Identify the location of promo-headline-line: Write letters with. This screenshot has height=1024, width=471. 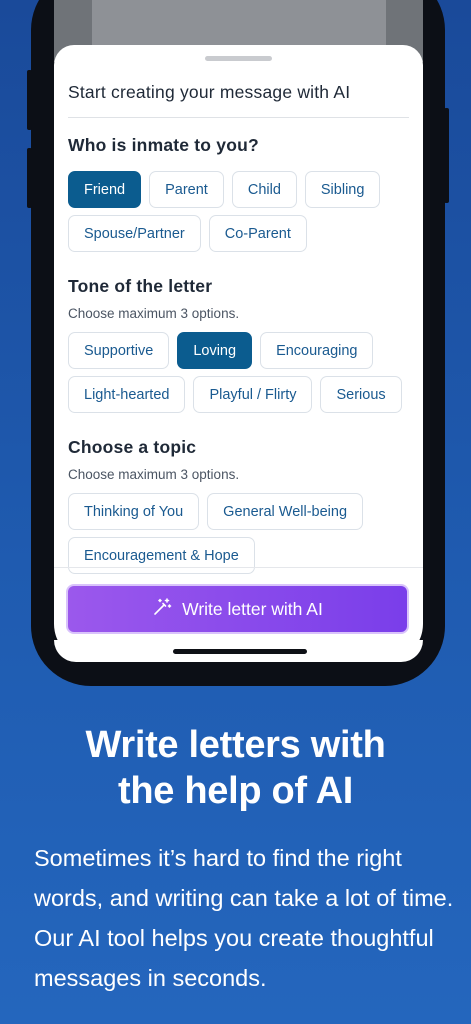
(235, 745).